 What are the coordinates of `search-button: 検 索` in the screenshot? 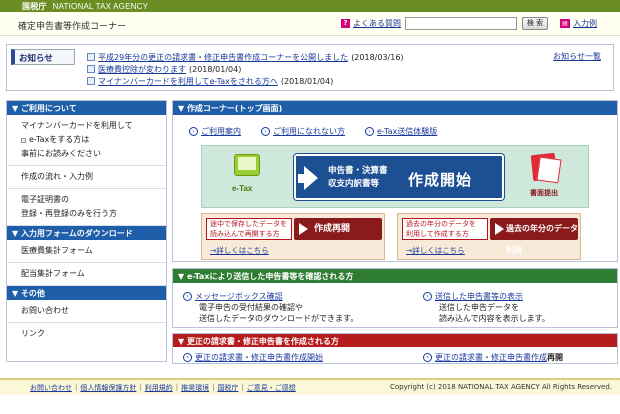 It's located at (535, 23).